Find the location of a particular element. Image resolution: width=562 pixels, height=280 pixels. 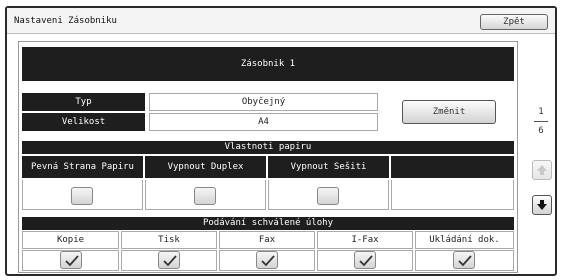

job-col-header: Kopie is located at coordinates (70, 240).